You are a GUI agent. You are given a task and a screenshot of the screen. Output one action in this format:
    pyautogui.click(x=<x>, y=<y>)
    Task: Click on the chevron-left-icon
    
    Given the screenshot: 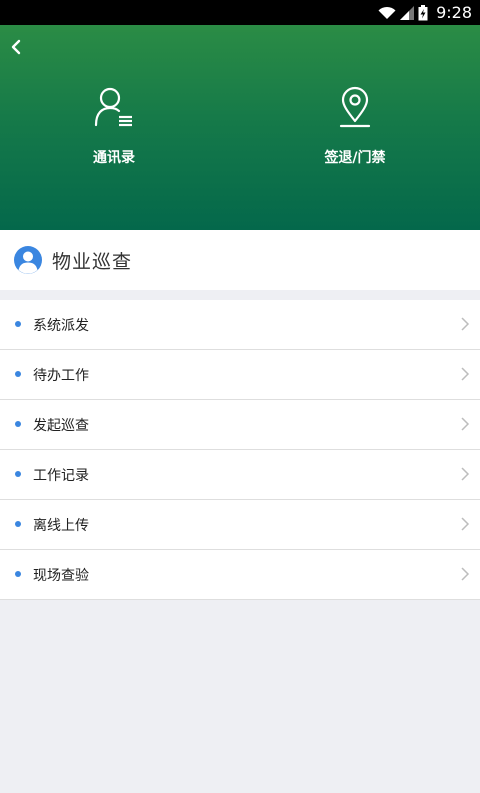 What is the action you would take?
    pyautogui.click(x=16, y=47)
    